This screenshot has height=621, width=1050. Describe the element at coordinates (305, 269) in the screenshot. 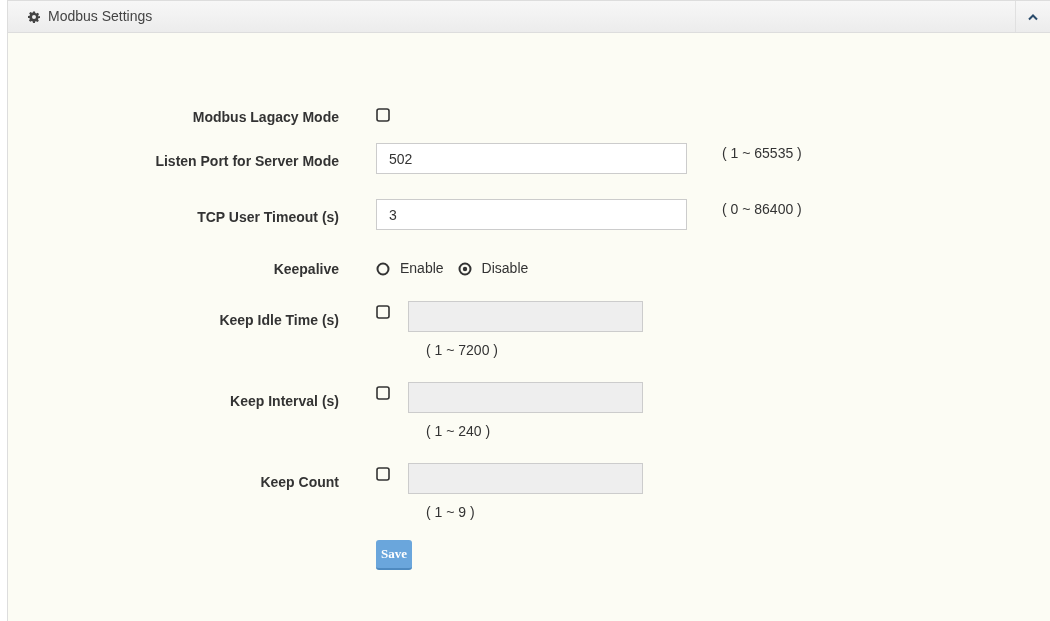

I see `field-label: Keepalive` at that location.